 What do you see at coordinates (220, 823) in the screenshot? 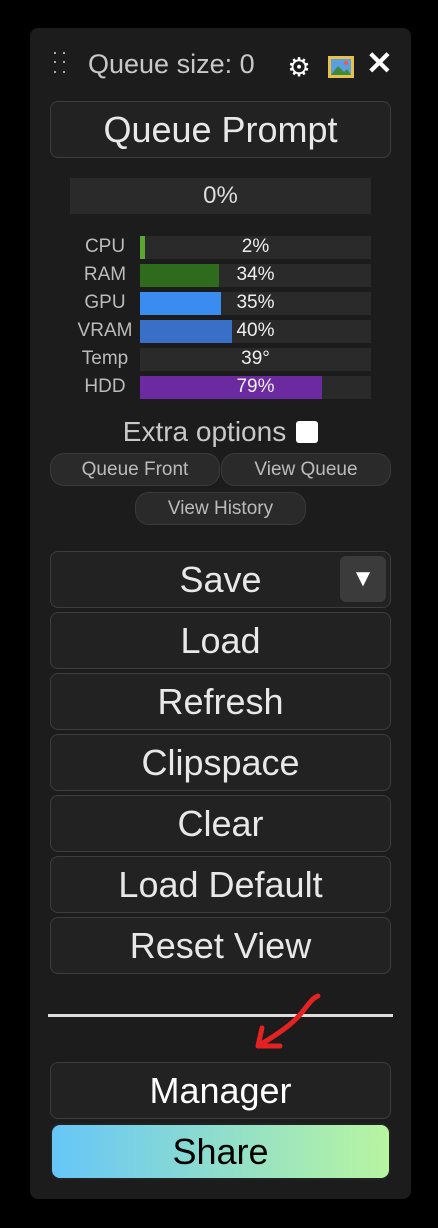
I see `clear-button: Clear` at bounding box center [220, 823].